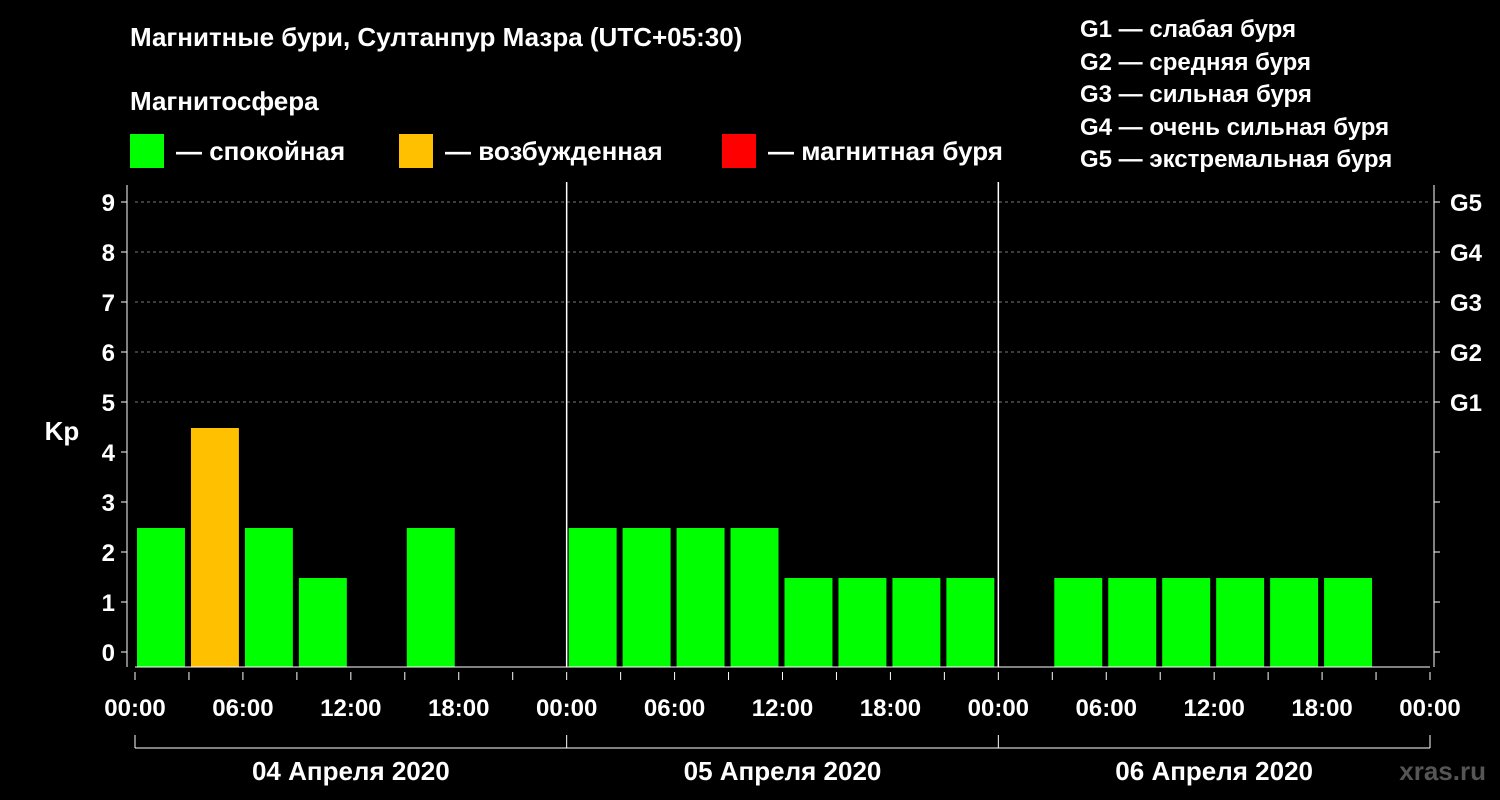 Image resolution: width=1500 pixels, height=800 pixels. Describe the element at coordinates (1466, 303) in the screenshot. I see `g-level-label: G3` at that location.